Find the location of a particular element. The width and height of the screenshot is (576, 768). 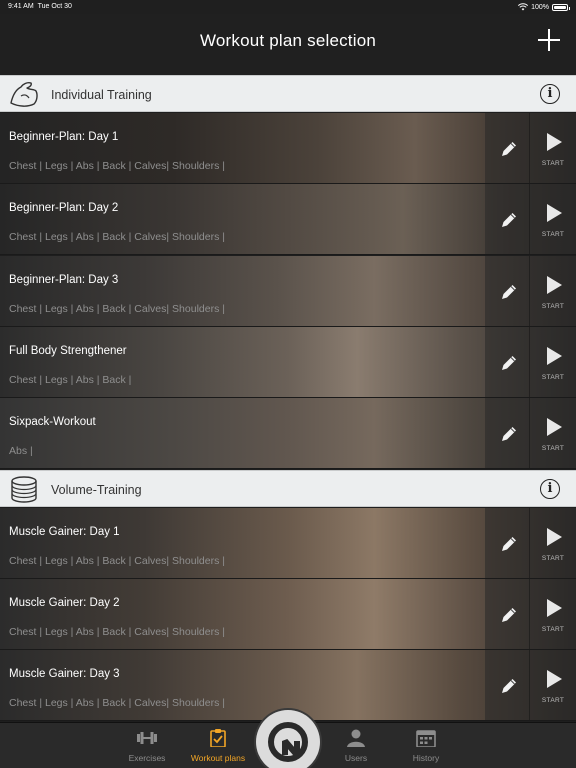

status-bar: 9:41 AM Tue Oct 30 100% is located at coordinates (288, 7).